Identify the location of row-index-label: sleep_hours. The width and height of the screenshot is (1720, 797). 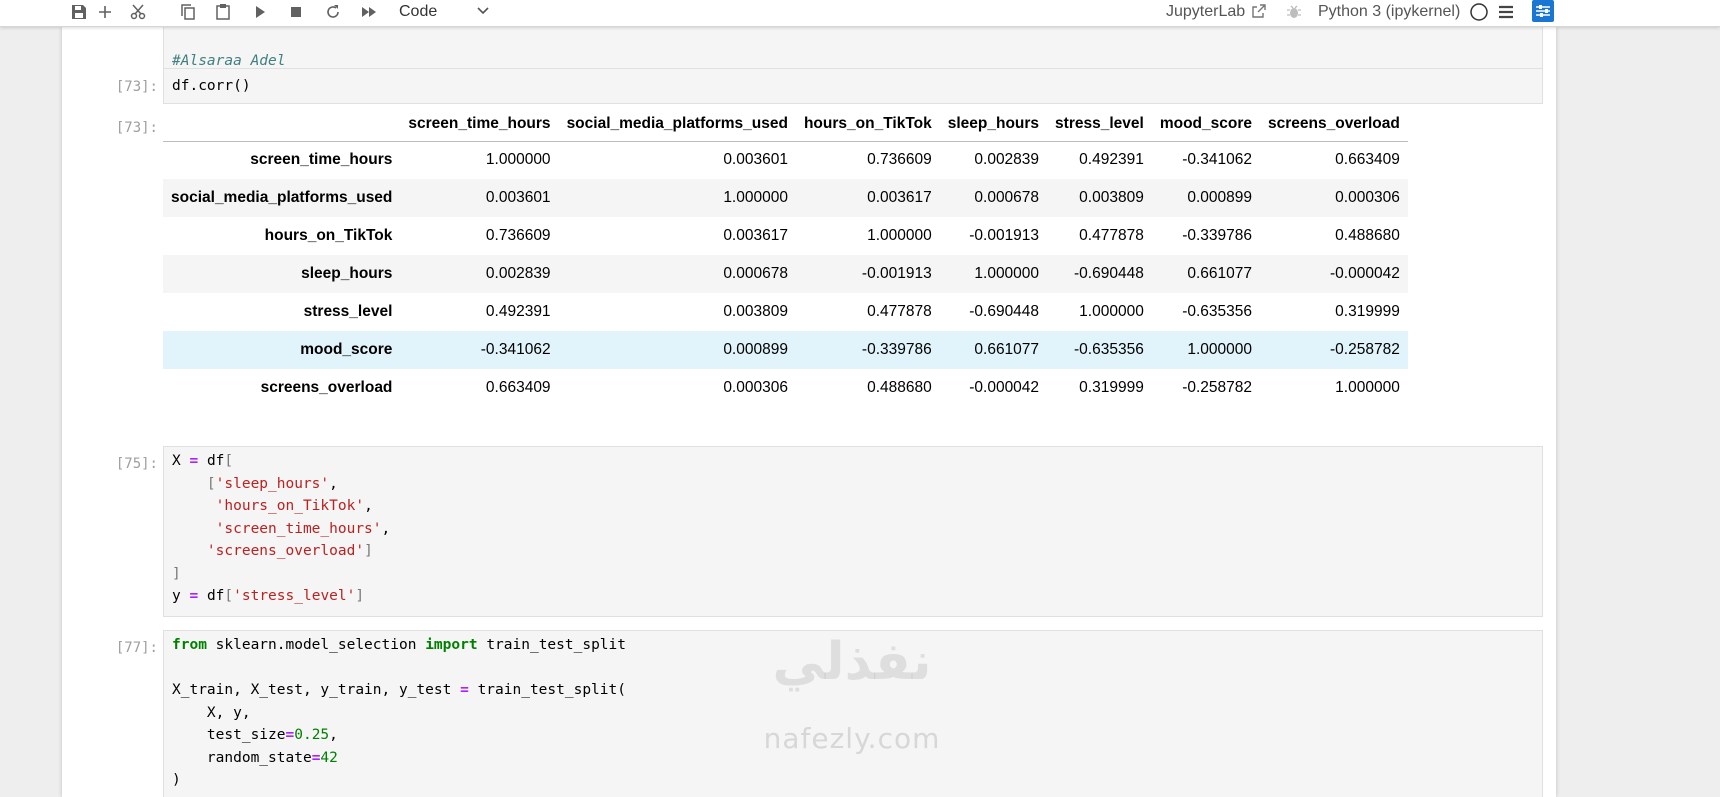
(347, 273).